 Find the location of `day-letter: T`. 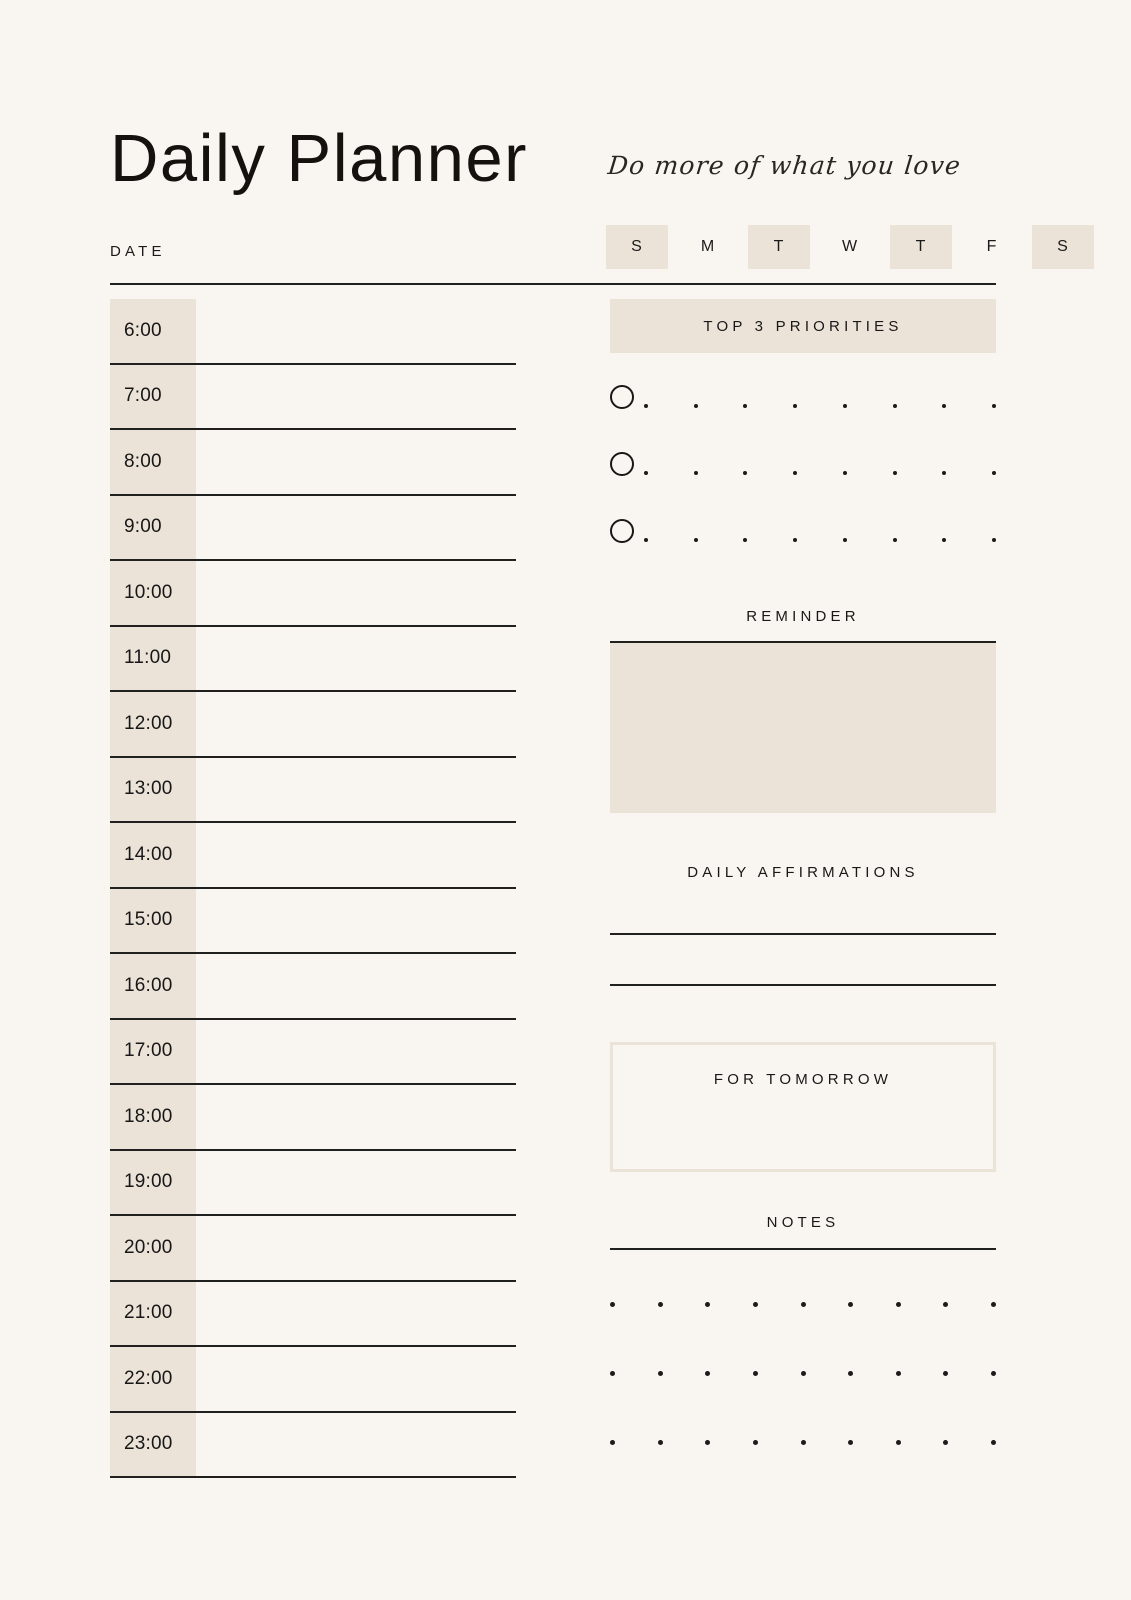

day-letter: T is located at coordinates (921, 246).